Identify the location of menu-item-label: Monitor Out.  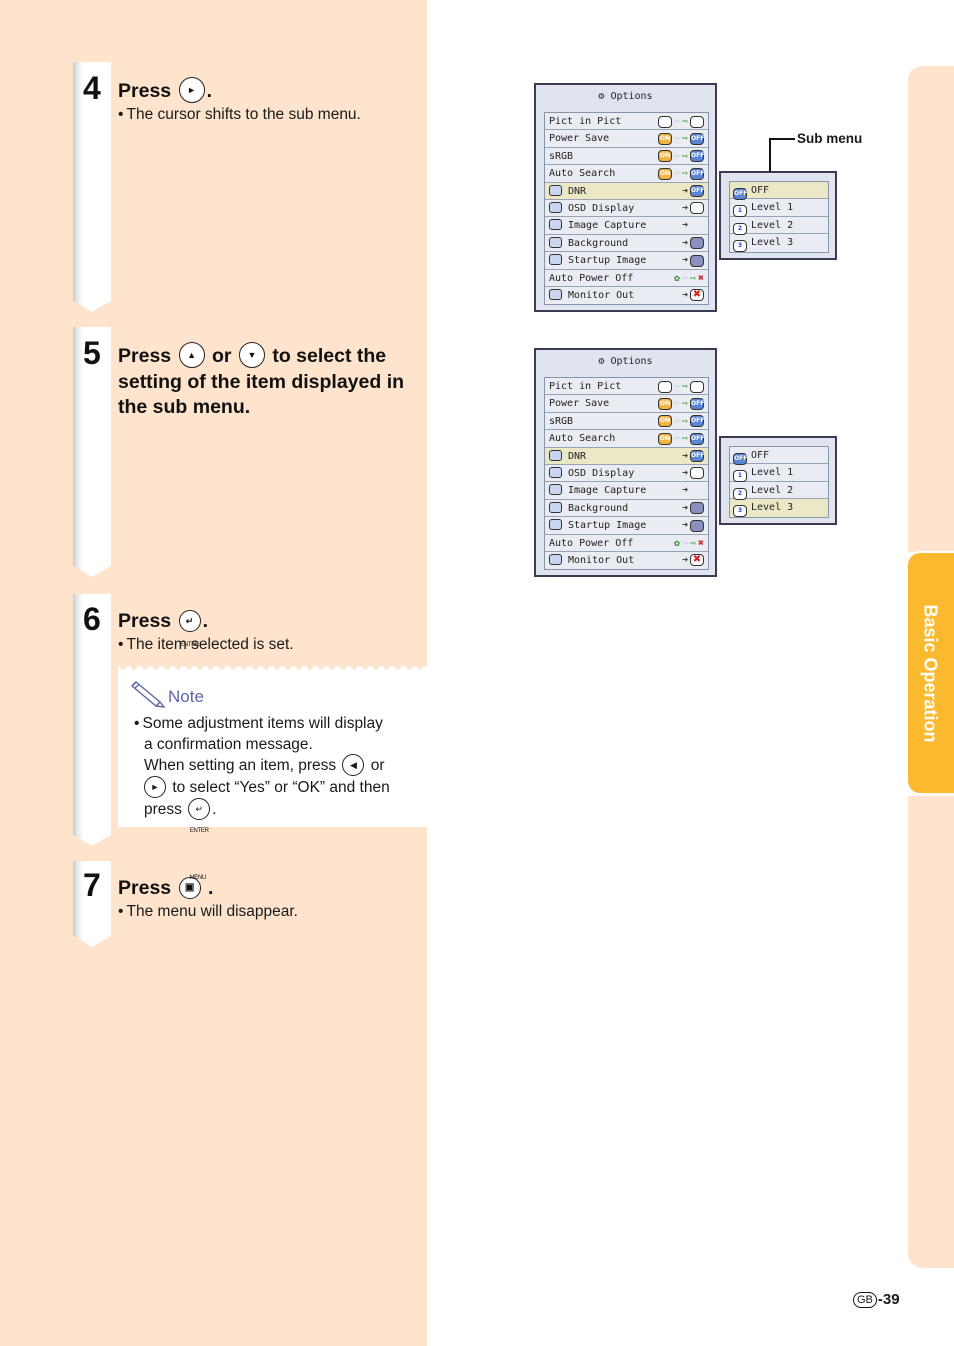
(601, 560).